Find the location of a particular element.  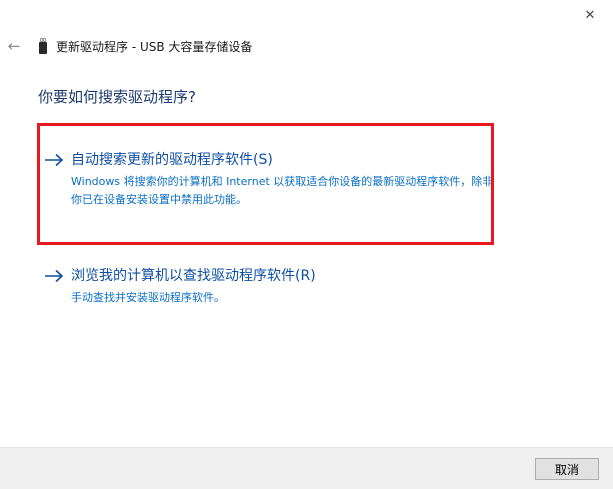

browse-computer-option: 浏览我的计算机以查找驱动程序软件(R) 手动查找并安装驱动程序软件。 is located at coordinates (269, 285).